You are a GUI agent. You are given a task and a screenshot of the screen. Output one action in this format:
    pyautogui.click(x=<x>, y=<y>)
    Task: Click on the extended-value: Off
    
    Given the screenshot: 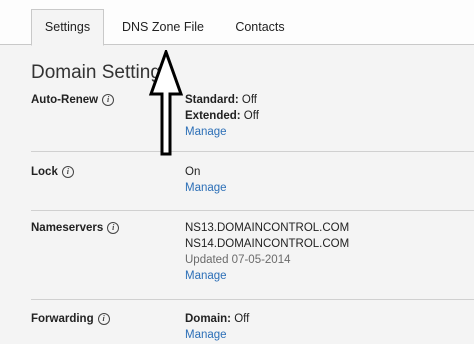 What is the action you would take?
    pyautogui.click(x=251, y=116)
    